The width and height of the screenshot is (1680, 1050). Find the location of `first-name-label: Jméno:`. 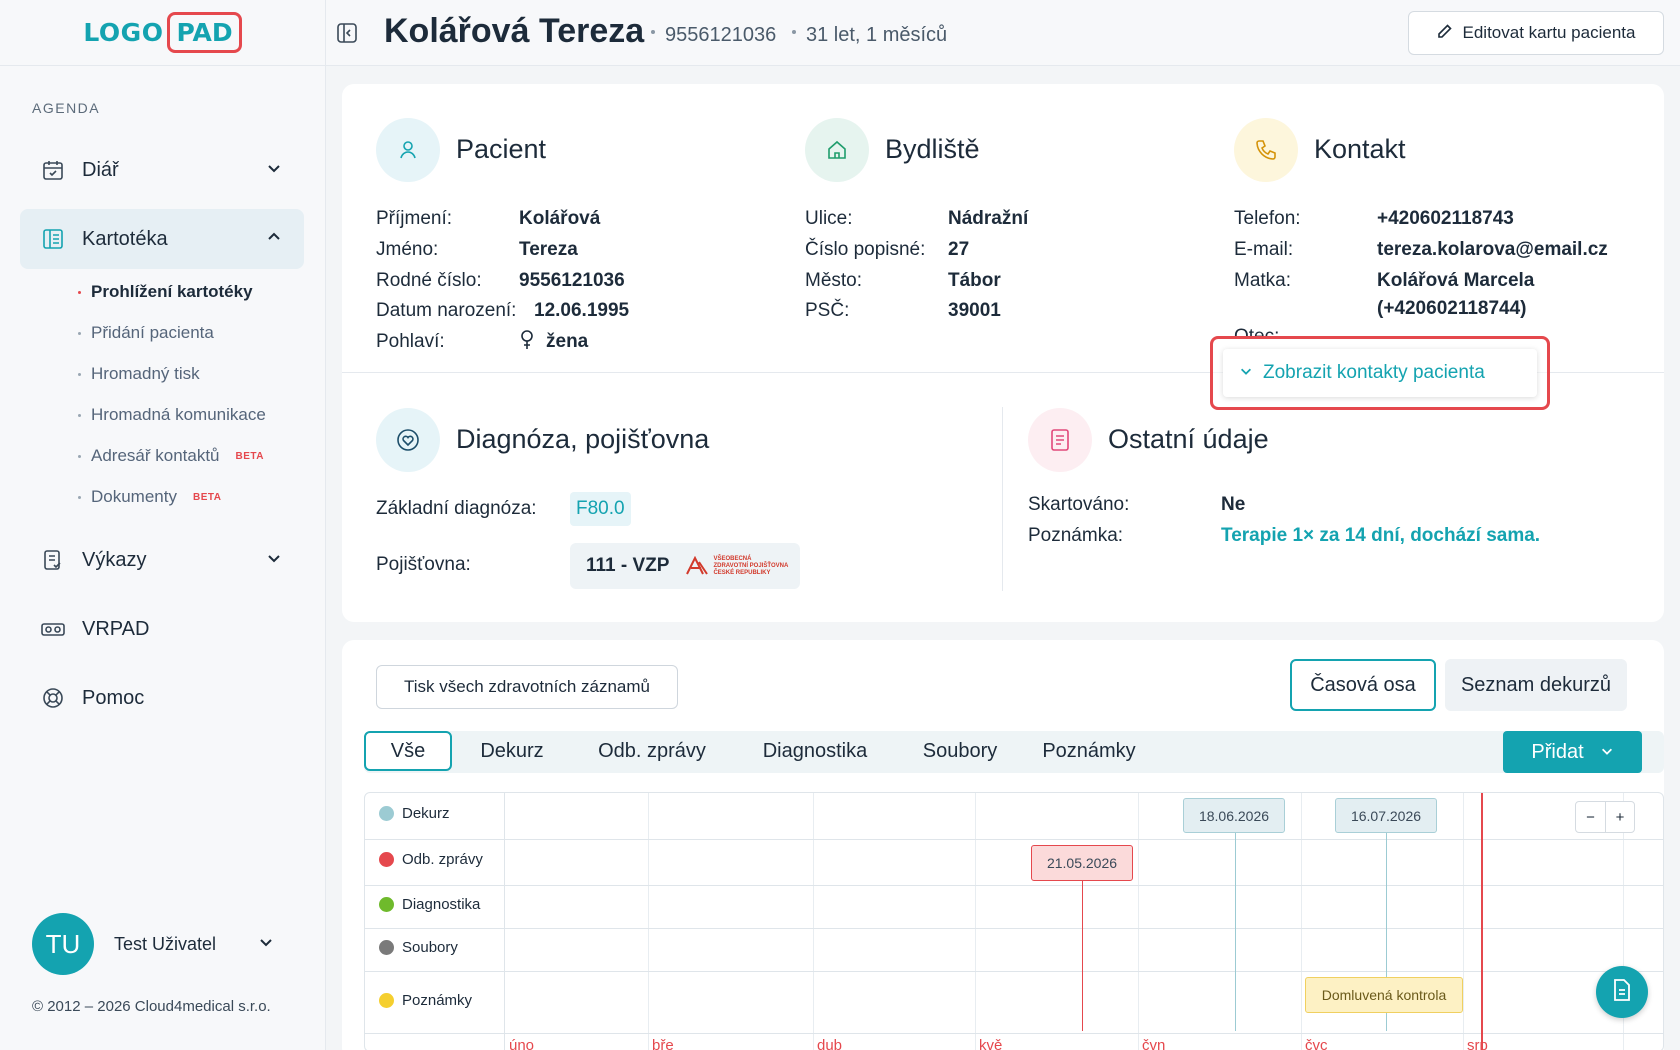

first-name-label: Jméno: is located at coordinates (407, 249).